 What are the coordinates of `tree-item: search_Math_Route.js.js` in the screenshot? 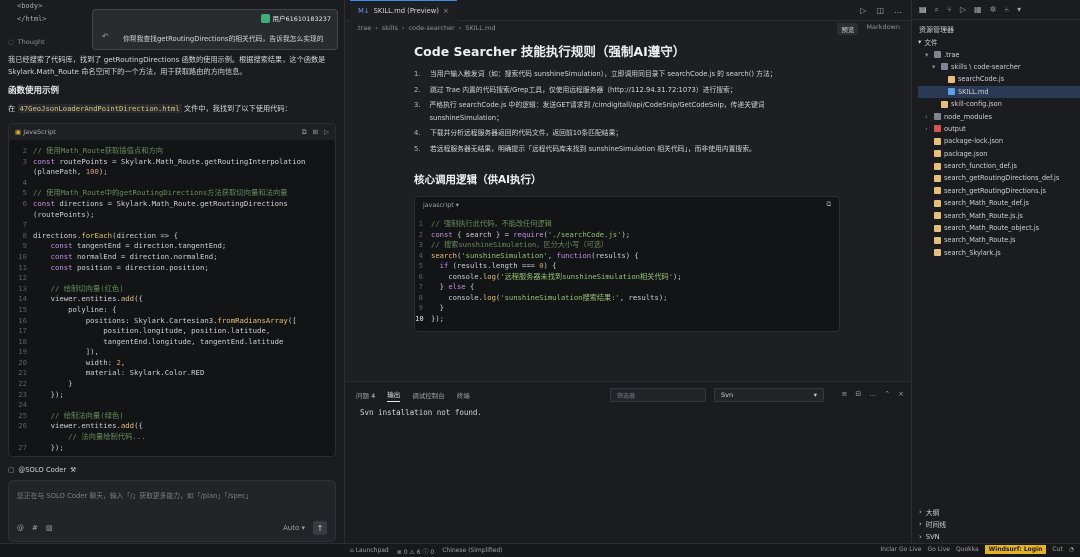 It's located at (999, 215).